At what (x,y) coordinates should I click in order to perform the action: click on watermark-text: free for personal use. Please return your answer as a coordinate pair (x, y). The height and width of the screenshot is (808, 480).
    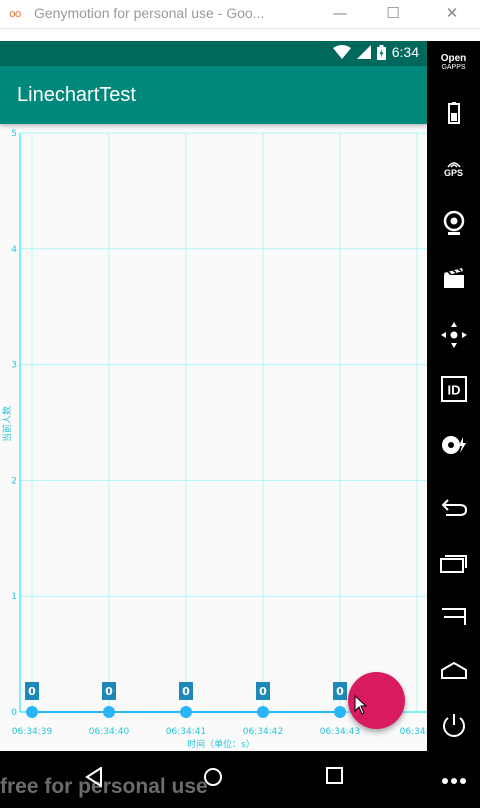
    Looking at the image, I should click on (104, 786).